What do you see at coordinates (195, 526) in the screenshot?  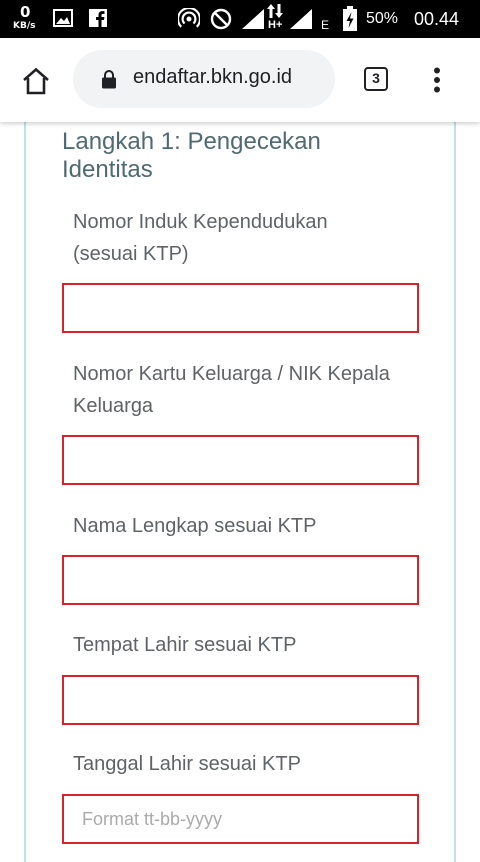 I see `full-name-label: Nama Lengkap sesuai KTP` at bounding box center [195, 526].